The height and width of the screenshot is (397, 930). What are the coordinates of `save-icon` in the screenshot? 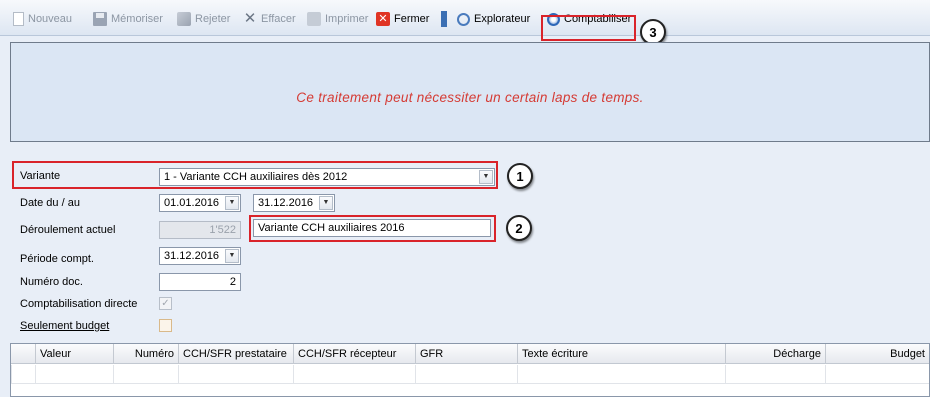 It's located at (100, 19).